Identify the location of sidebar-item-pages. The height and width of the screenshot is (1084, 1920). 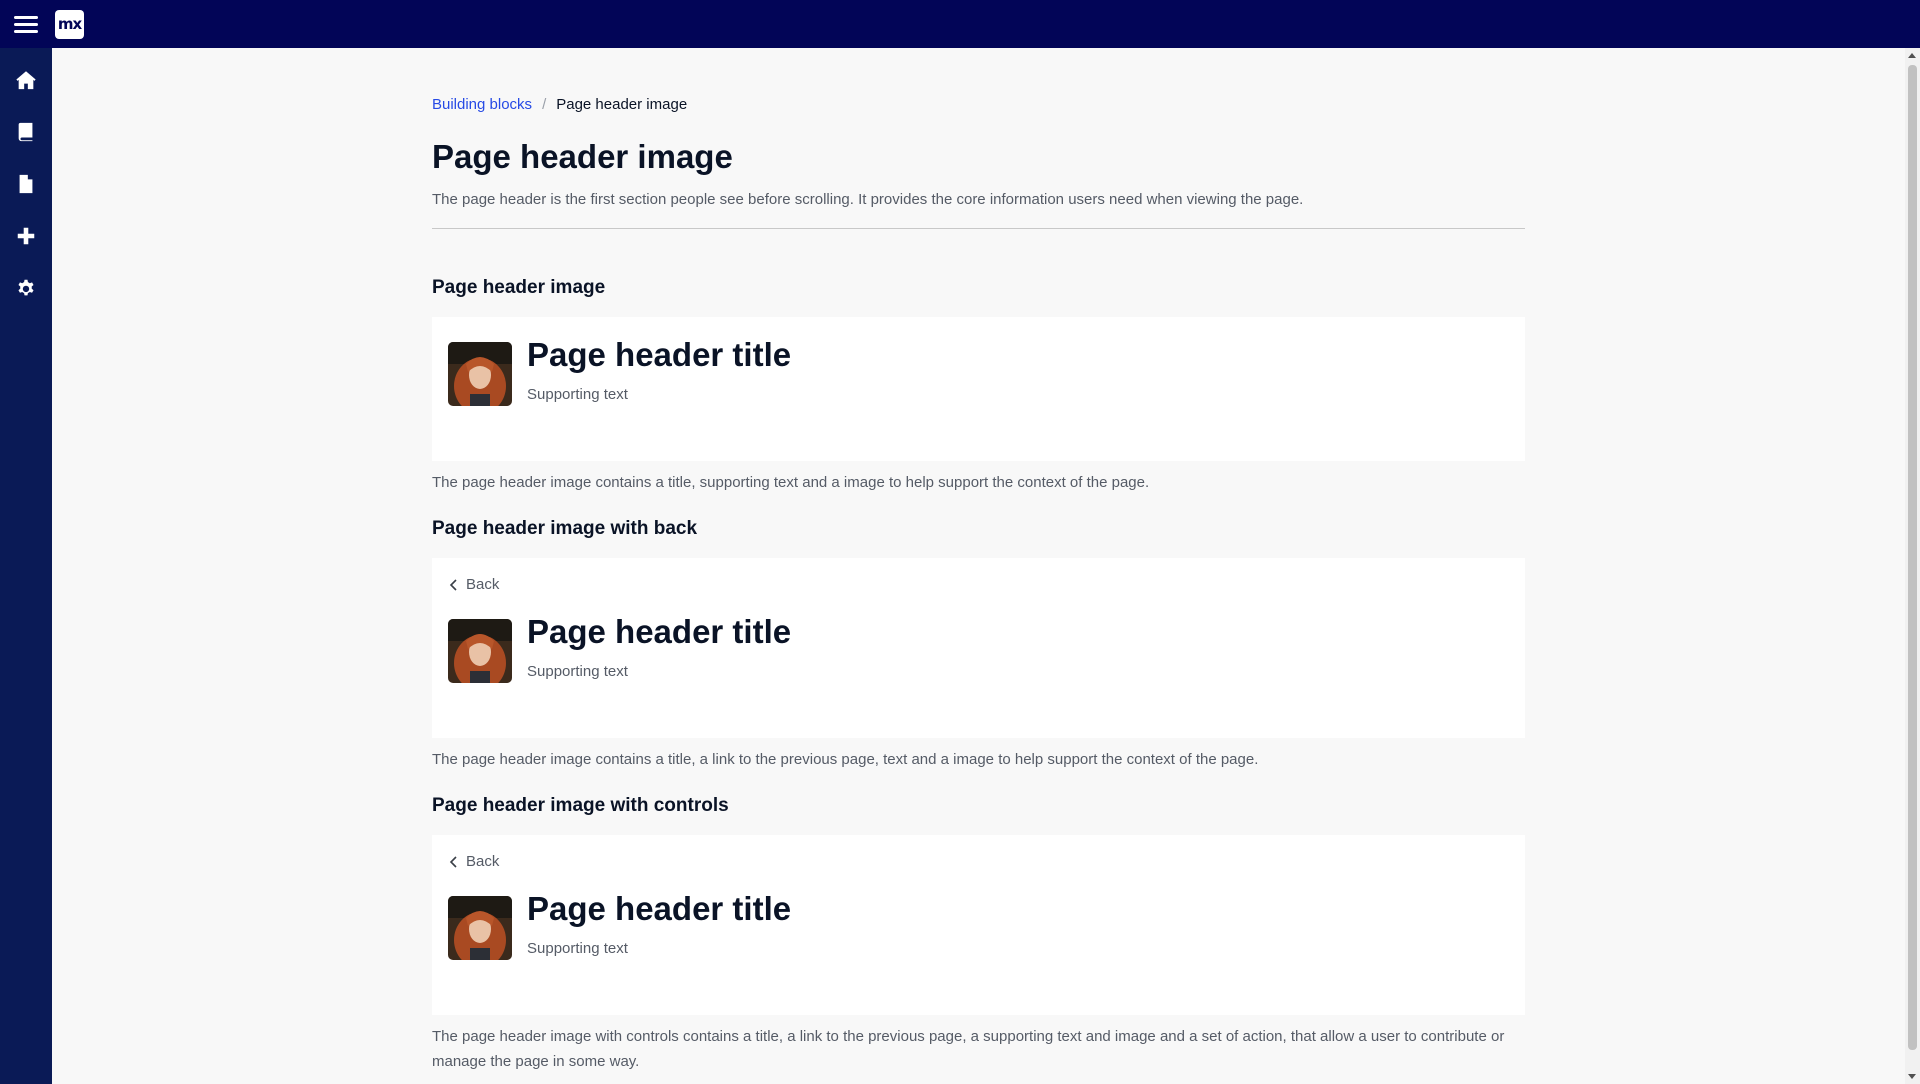
(26, 184).